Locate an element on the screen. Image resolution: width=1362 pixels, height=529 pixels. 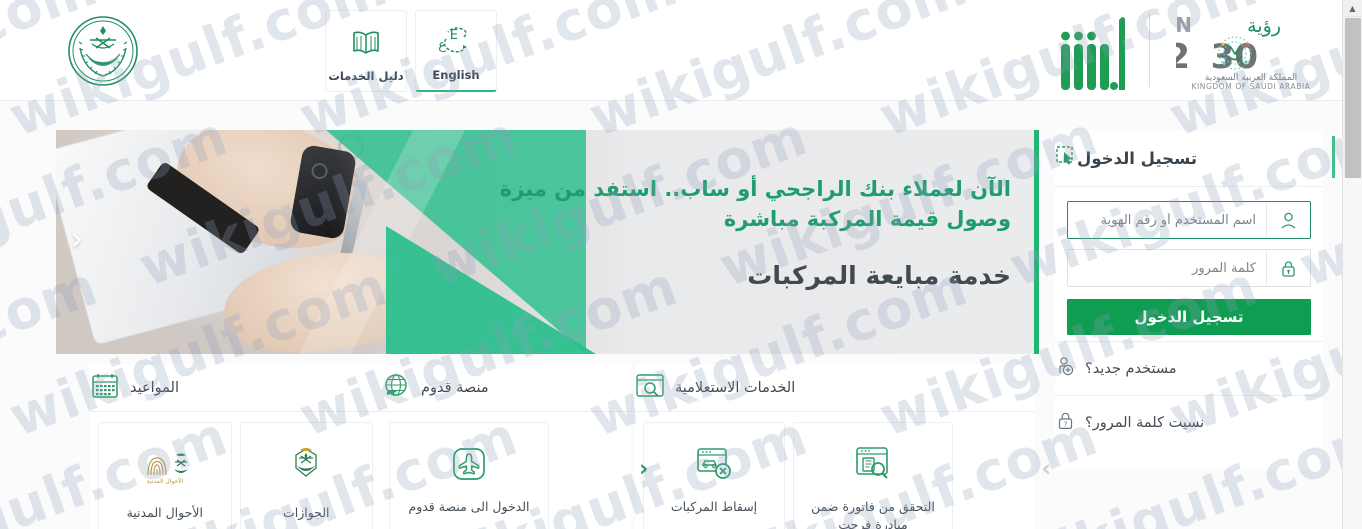
svg-text: ع is located at coordinates (442, 45).